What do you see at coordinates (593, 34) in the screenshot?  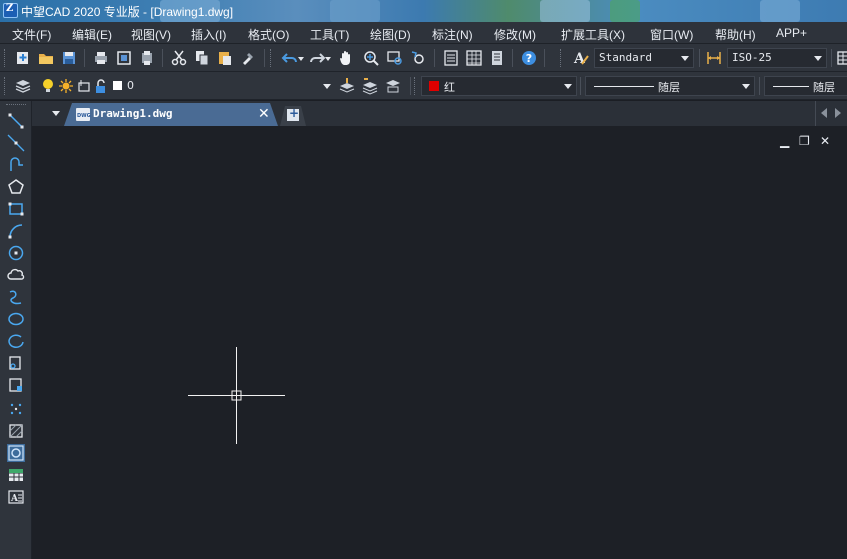 I see `menu-extension-tools: 扩展工具(X)` at bounding box center [593, 34].